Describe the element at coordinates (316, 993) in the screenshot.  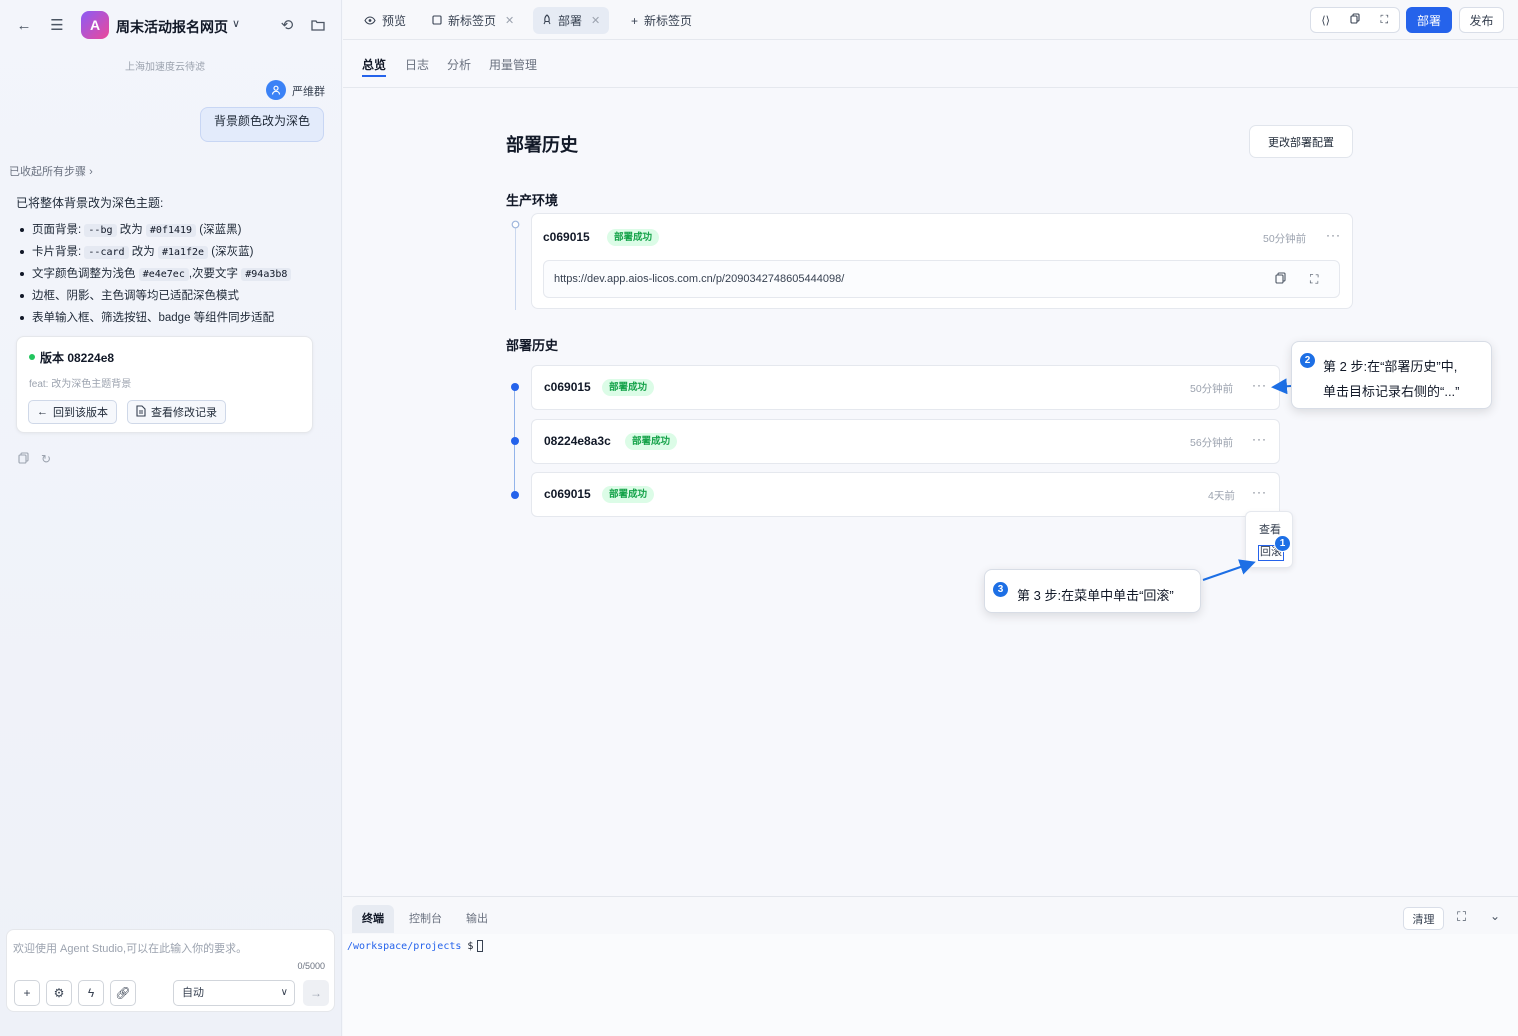
I see `send-button: →` at that location.